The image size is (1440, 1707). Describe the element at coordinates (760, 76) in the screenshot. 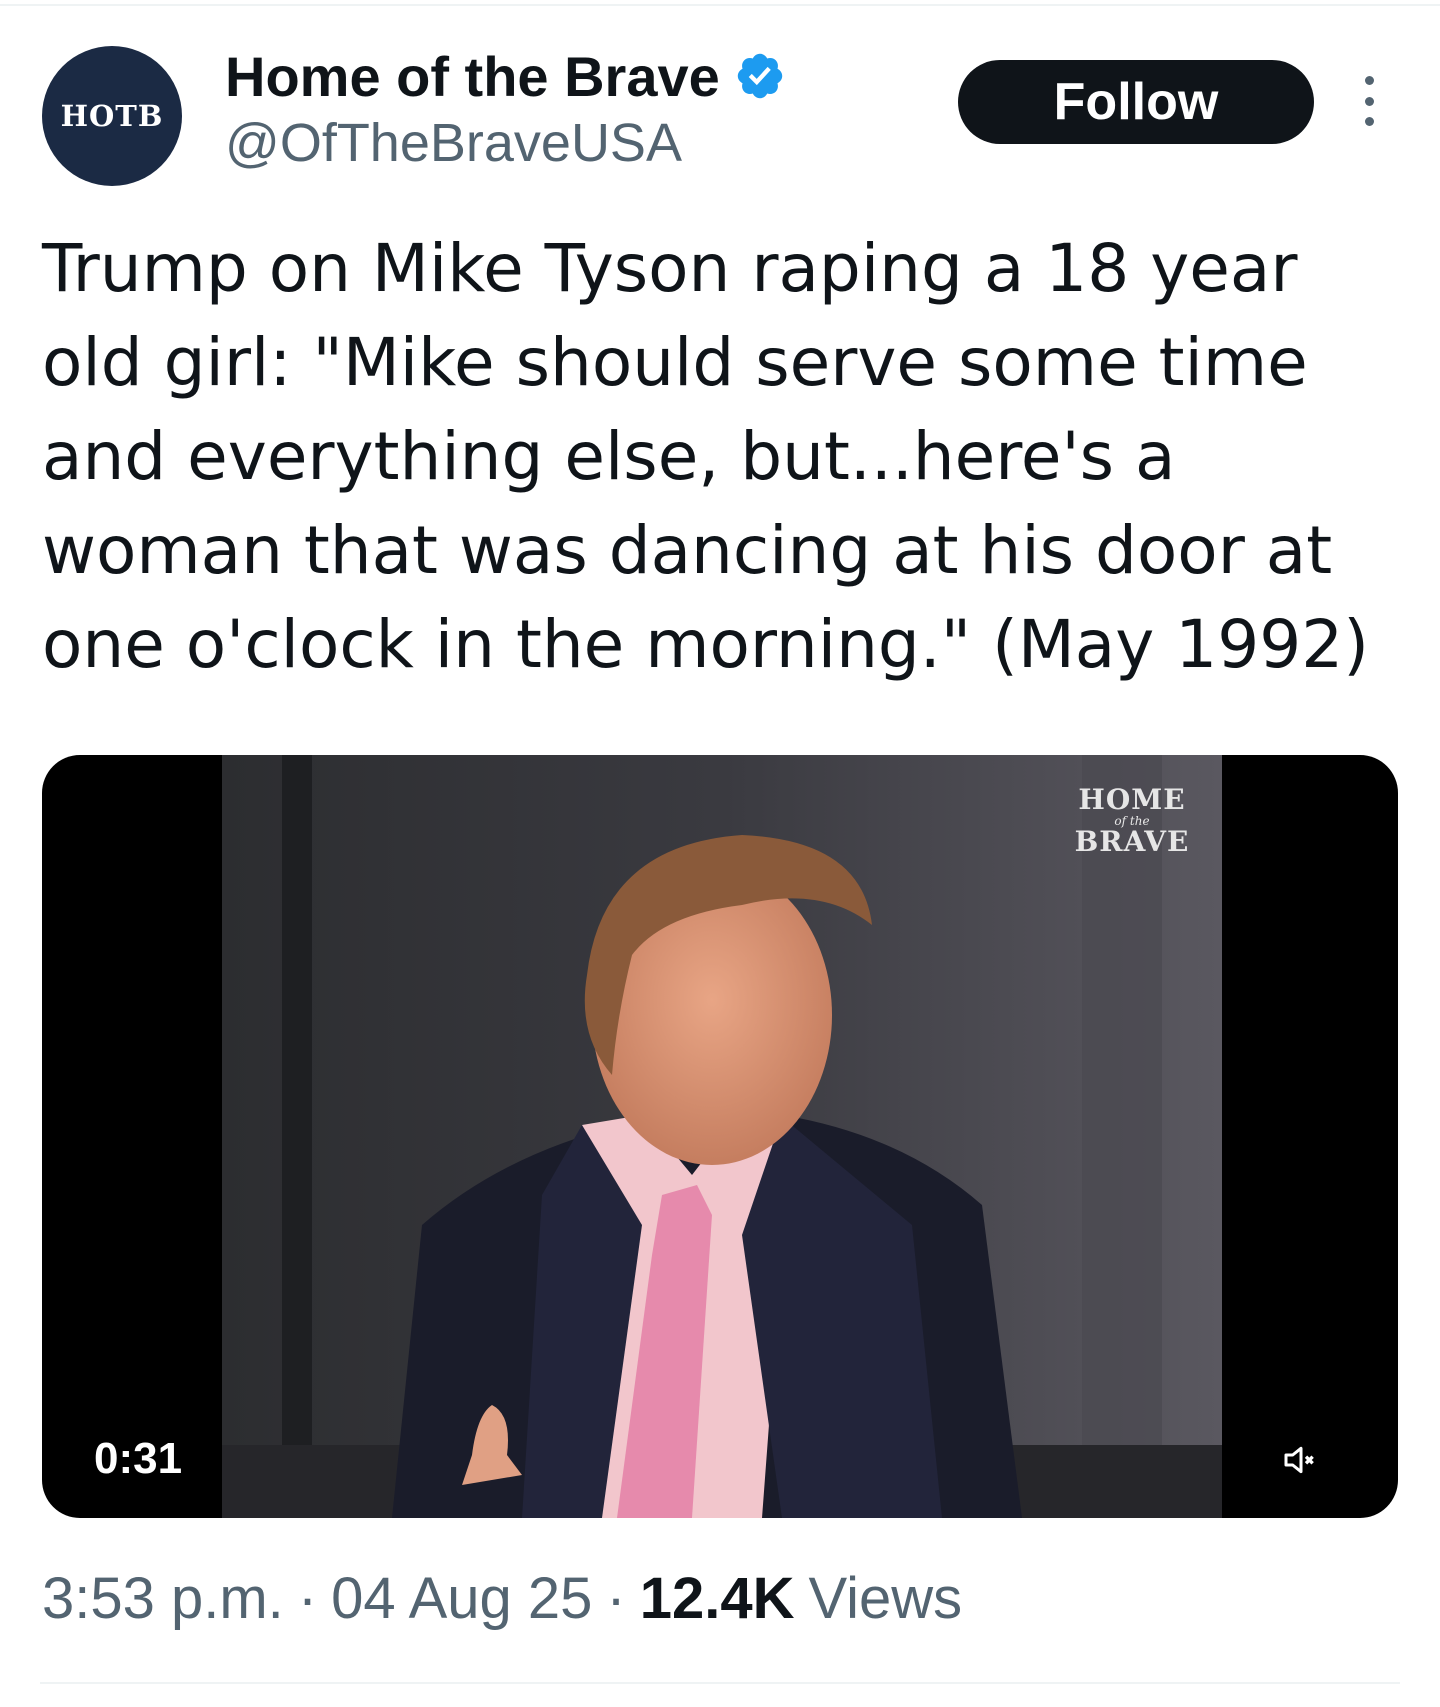

I see `verified-badge-icon` at that location.